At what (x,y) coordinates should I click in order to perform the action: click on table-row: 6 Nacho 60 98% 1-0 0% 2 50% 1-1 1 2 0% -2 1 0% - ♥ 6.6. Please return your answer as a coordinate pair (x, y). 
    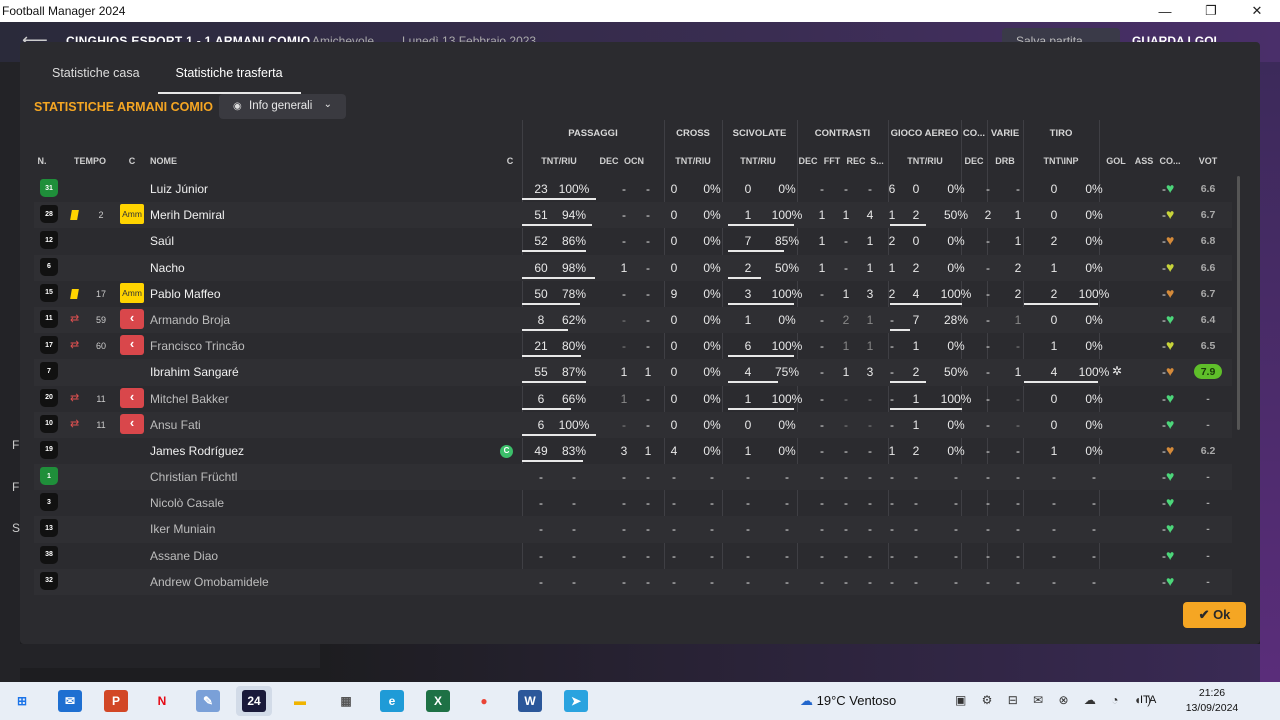
    Looking at the image, I should click on (633, 267).